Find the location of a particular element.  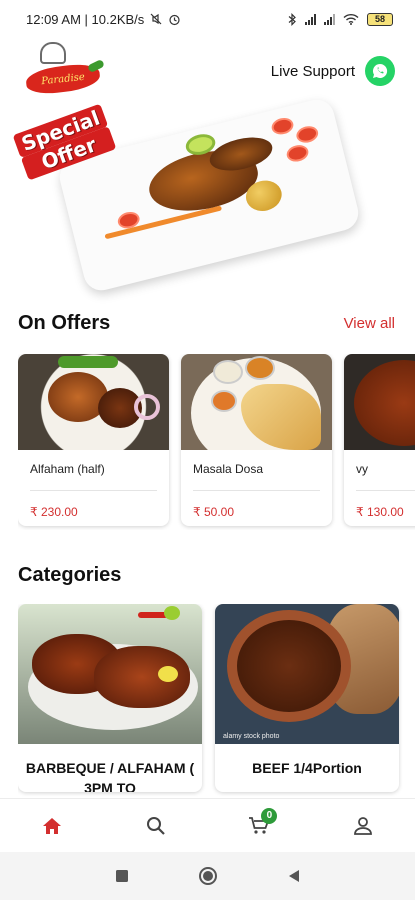

live-support-label: Live Support is located at coordinates (312, 71).